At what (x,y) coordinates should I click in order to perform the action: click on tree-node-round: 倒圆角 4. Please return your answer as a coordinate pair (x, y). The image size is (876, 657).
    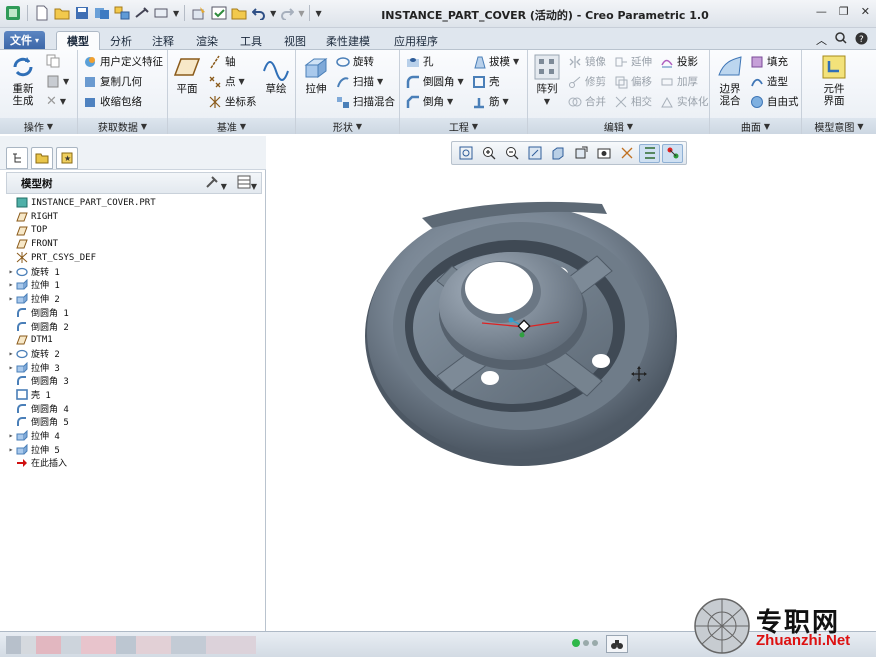
    Looking at the image, I should click on (134, 408).